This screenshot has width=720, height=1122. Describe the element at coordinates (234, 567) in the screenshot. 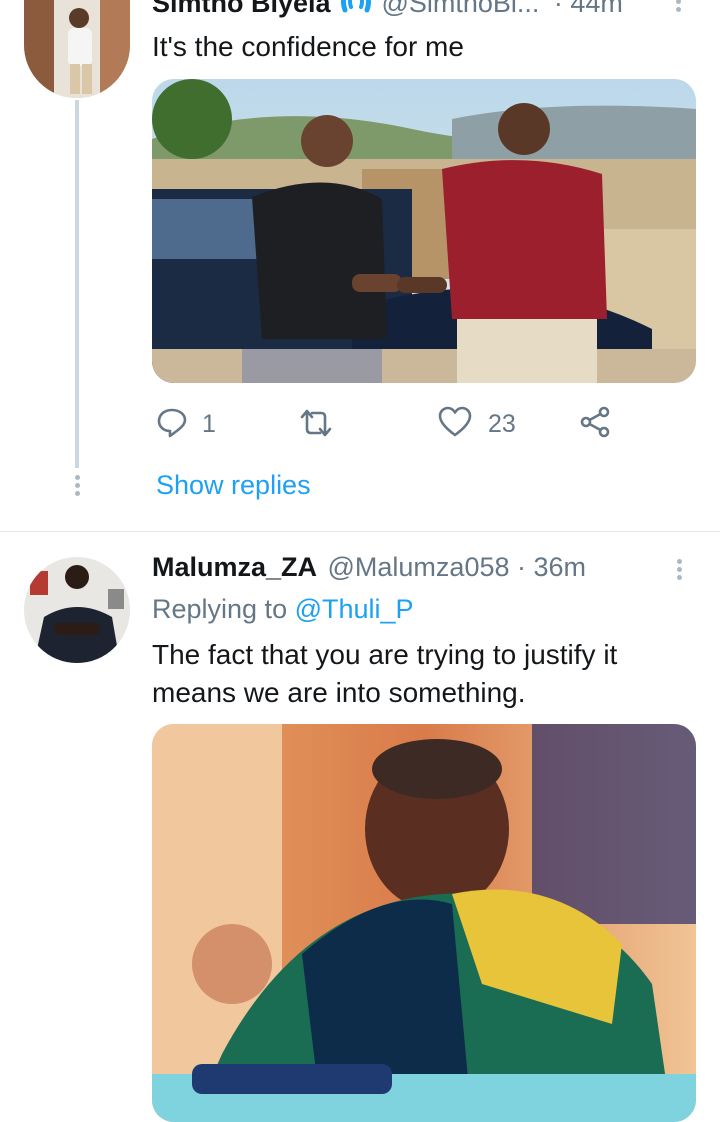

I see `author-name: Malumza_ZA` at that location.